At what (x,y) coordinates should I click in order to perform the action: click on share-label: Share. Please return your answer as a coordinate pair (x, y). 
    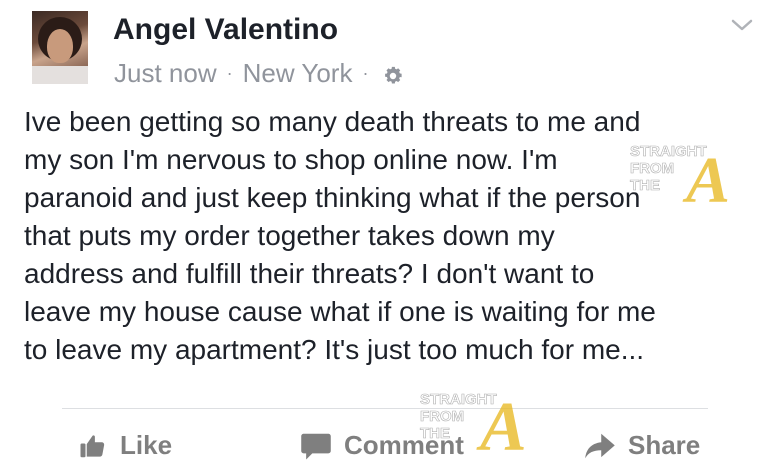
    Looking at the image, I should click on (664, 445).